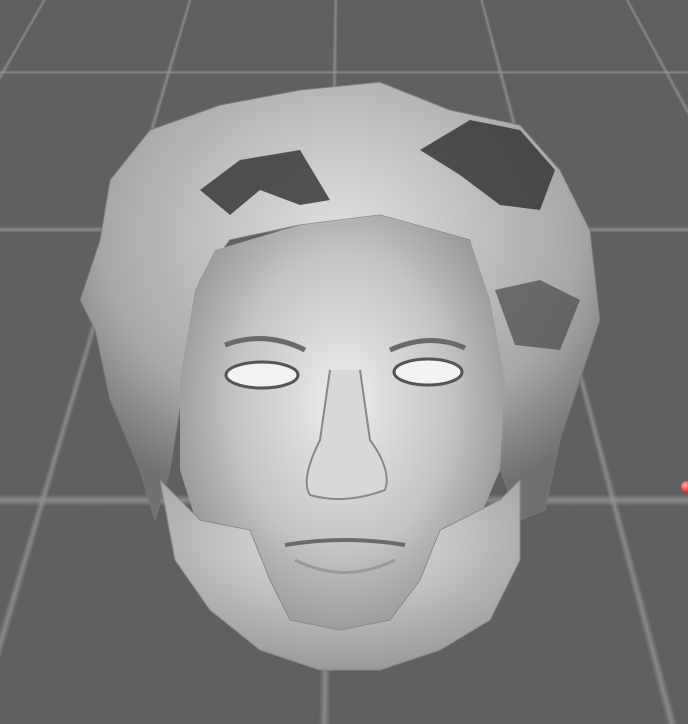 The width and height of the screenshot is (688, 724). Describe the element at coordinates (428, 372) in the screenshot. I see `right-eye` at that location.